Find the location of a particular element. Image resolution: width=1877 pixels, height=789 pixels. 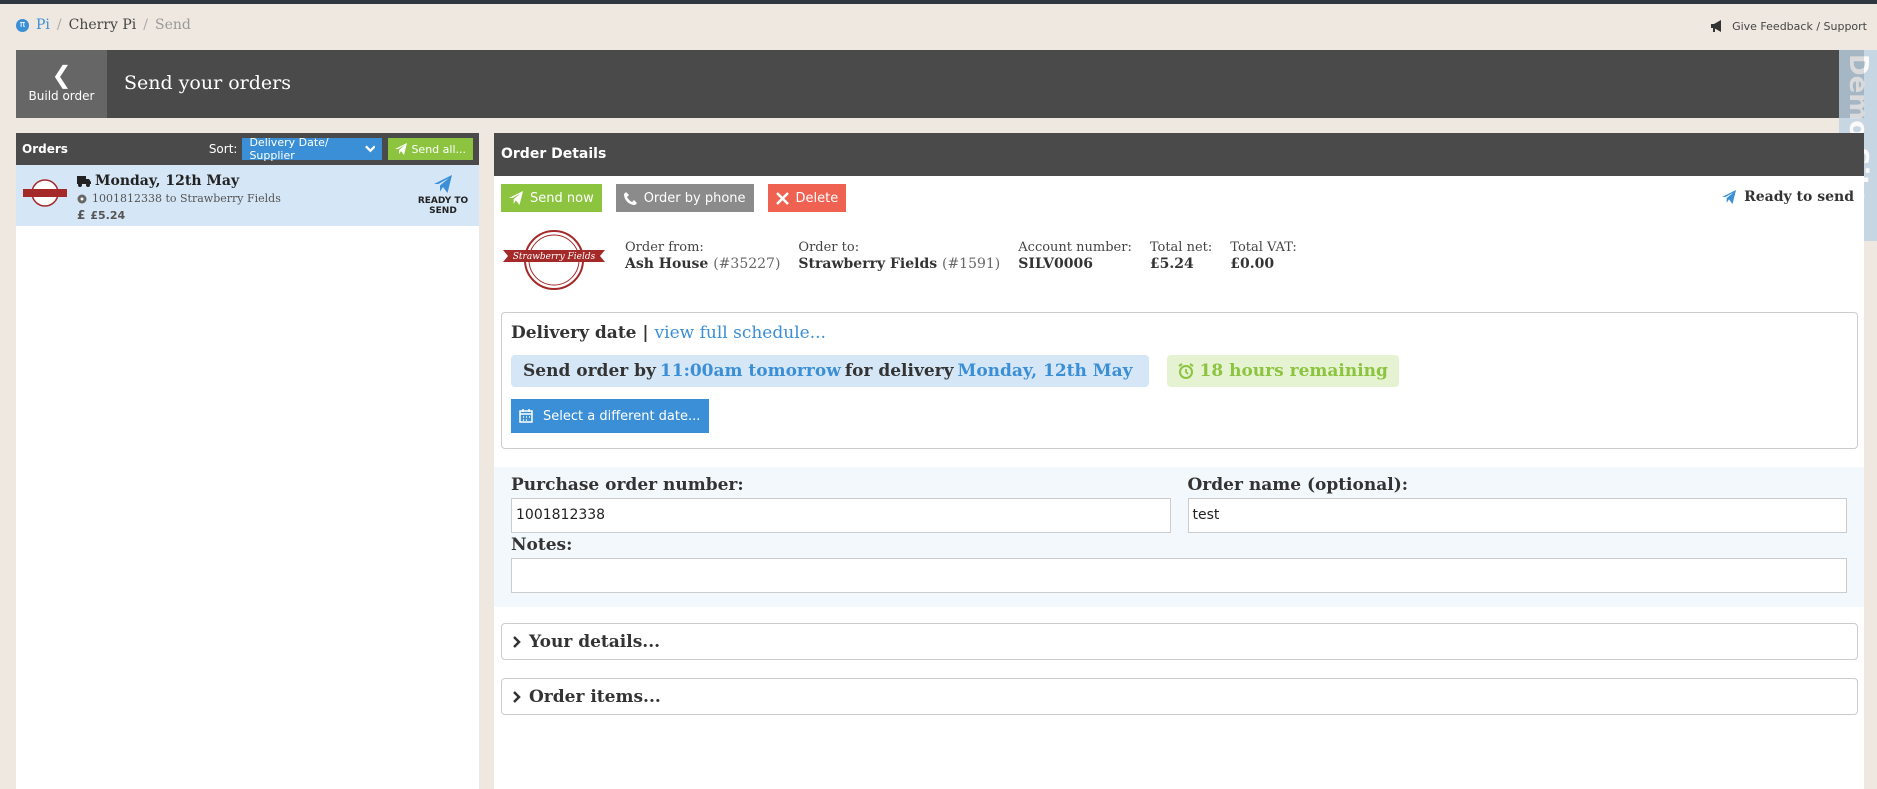

order-price: £ £5.24 is located at coordinates (101, 215).